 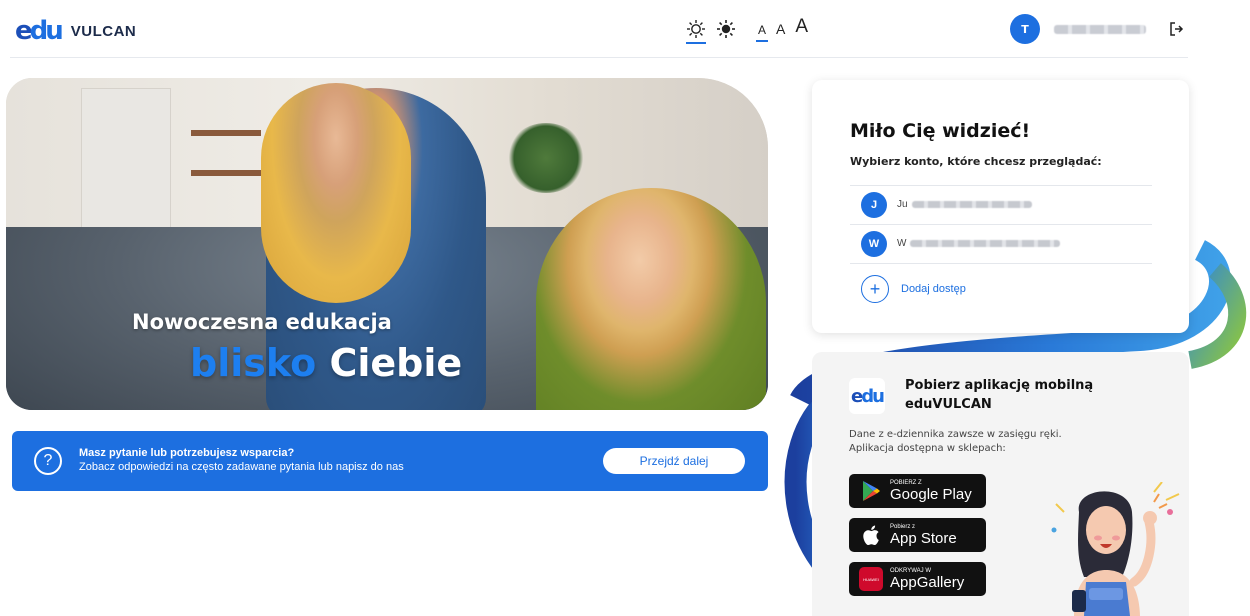 I want to click on account-item: W W, so click(x=1001, y=243).